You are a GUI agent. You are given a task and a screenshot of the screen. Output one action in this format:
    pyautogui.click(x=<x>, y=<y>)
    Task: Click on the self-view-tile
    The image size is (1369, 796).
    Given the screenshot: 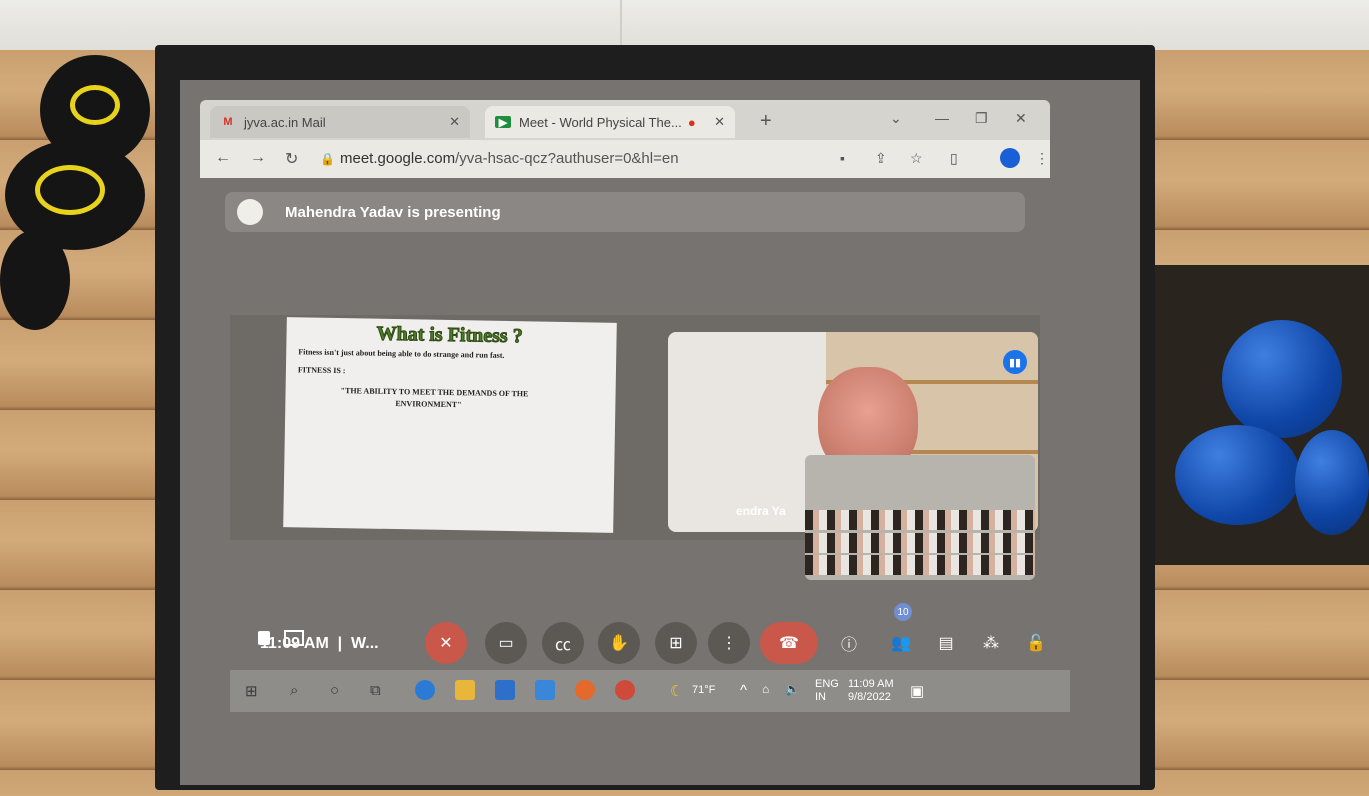 What is the action you would take?
    pyautogui.click(x=920, y=517)
    